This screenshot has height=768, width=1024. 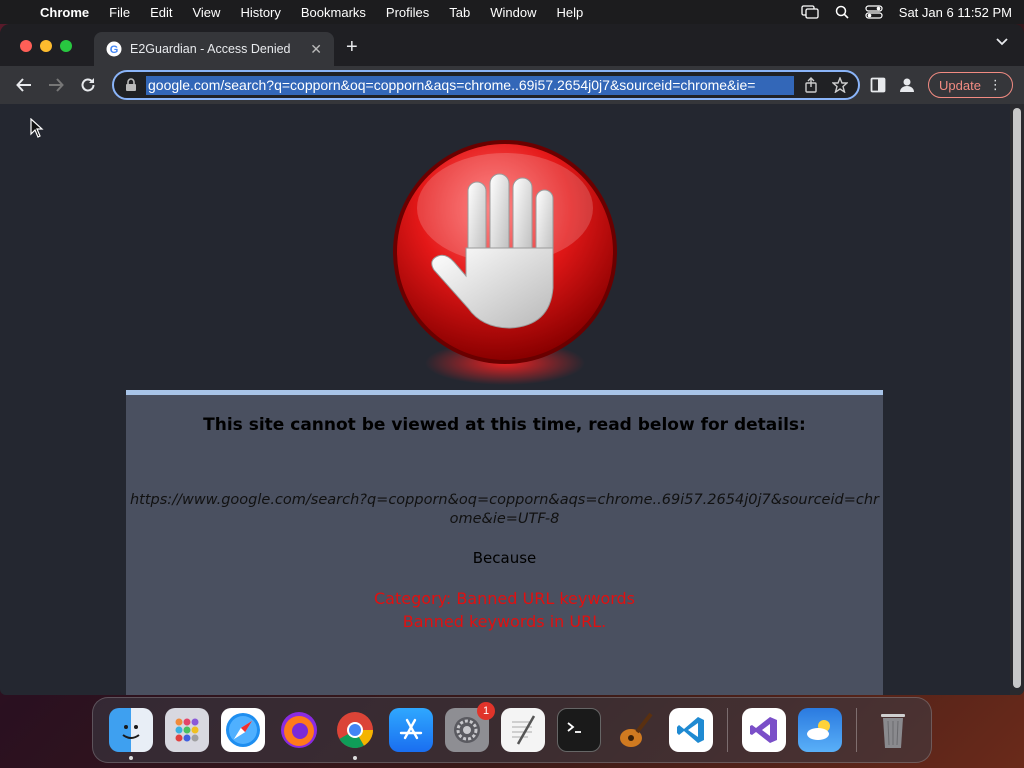 What do you see at coordinates (995, 85) in the screenshot?
I see `more-menu-icon: ⋮` at bounding box center [995, 85].